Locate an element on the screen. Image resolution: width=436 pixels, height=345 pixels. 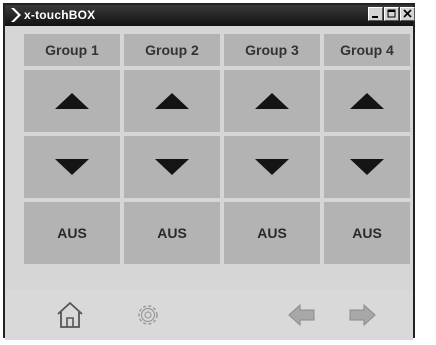
group-2-down-button is located at coordinates (172, 167).